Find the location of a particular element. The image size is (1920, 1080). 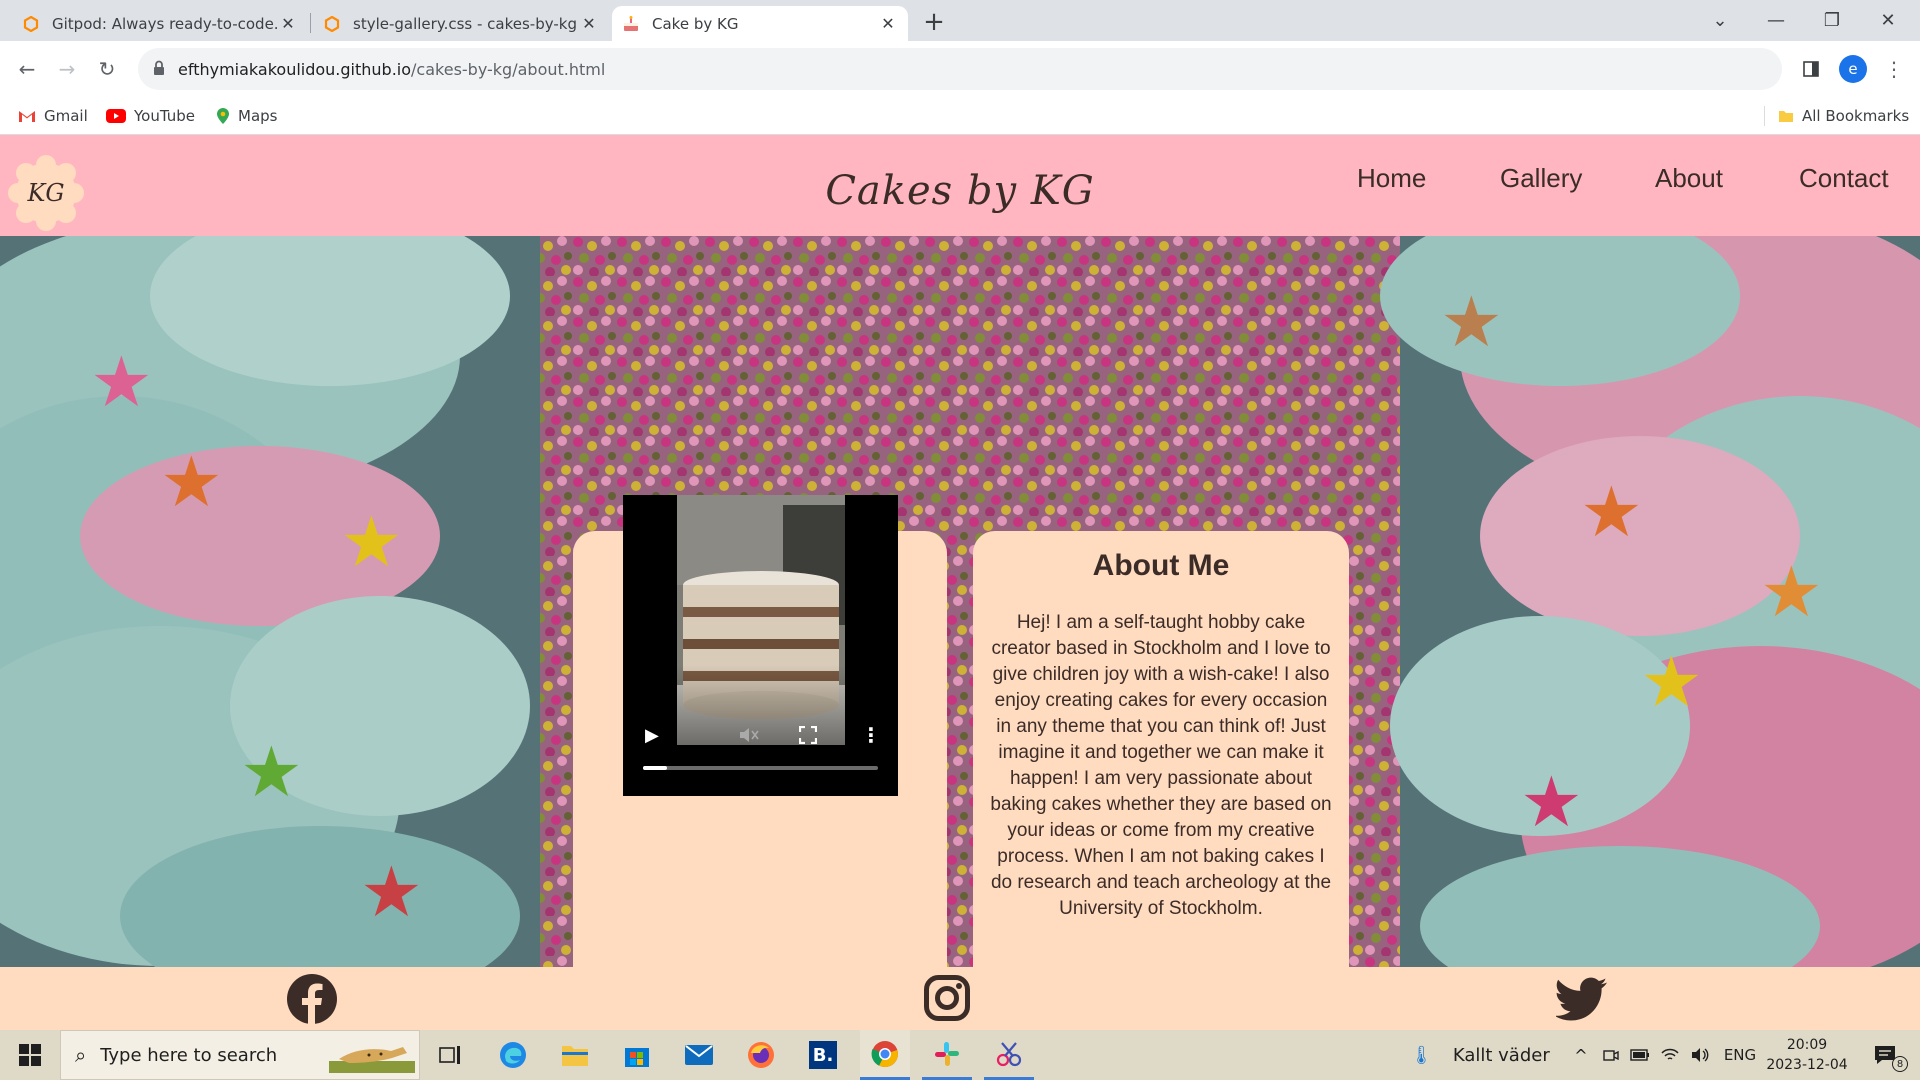

search-highlight-cheetah-icon is located at coordinates (372, 1058).